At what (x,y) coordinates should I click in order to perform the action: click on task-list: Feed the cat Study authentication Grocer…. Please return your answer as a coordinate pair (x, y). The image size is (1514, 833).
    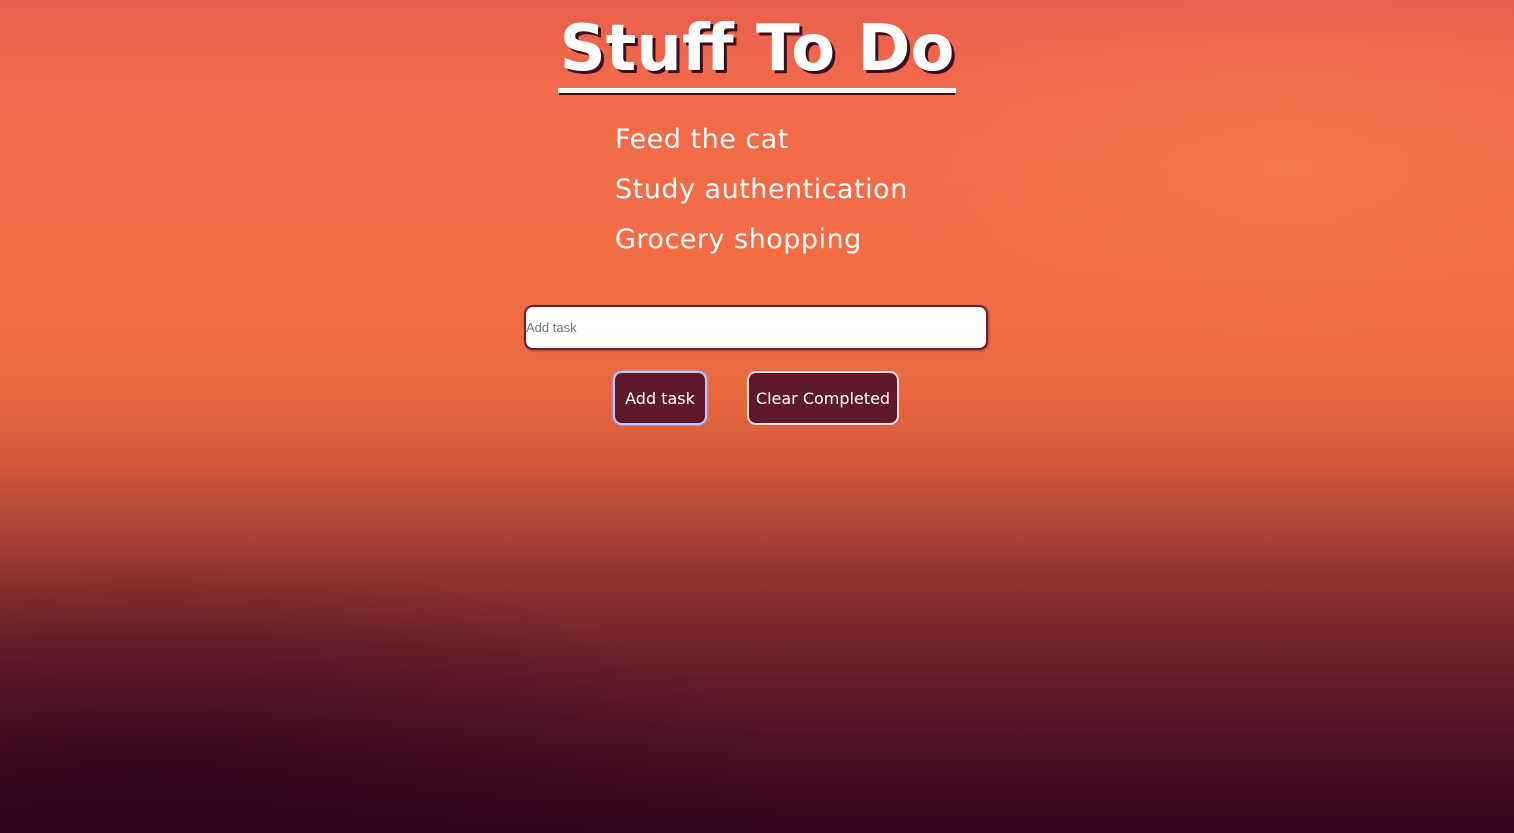
    Looking at the image, I should click on (761, 193).